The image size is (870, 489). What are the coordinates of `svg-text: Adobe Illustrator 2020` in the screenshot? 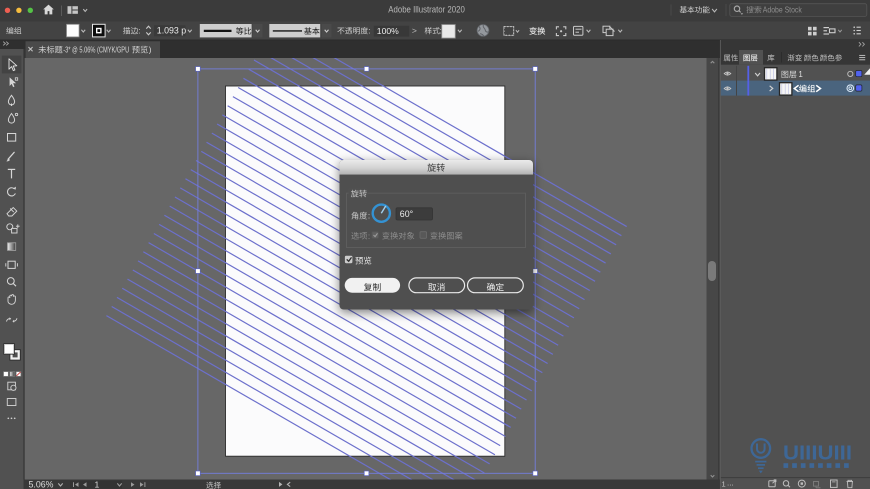 It's located at (426, 9).